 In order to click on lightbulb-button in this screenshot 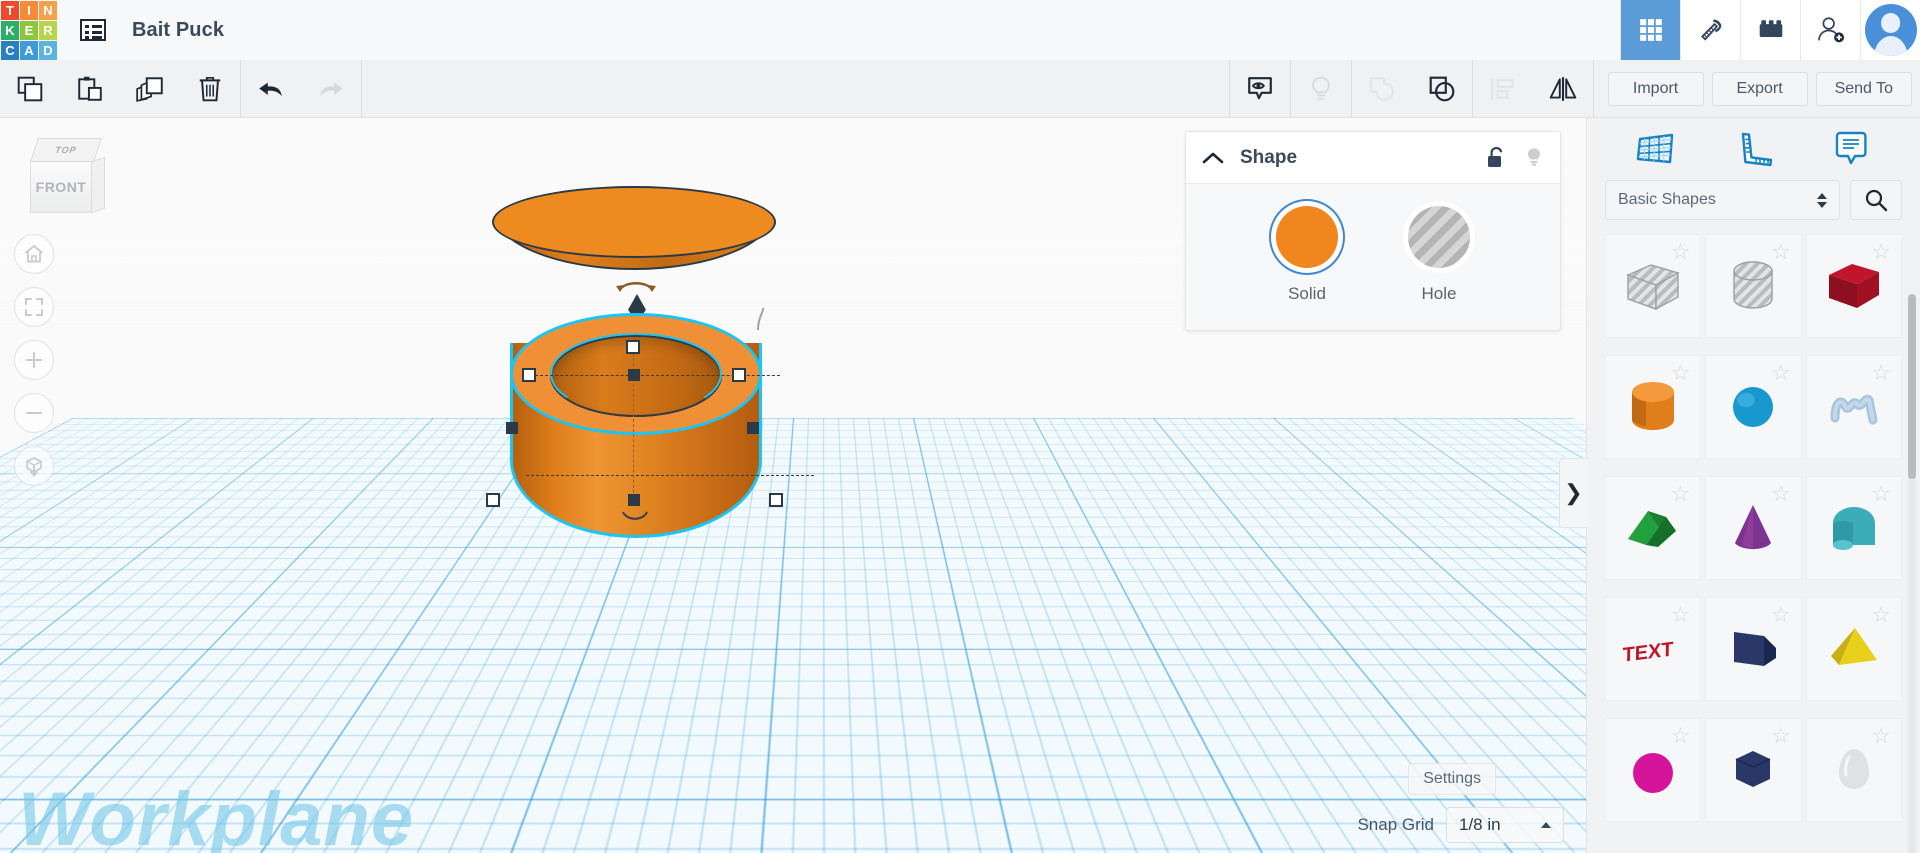, I will do `click(1321, 89)`.